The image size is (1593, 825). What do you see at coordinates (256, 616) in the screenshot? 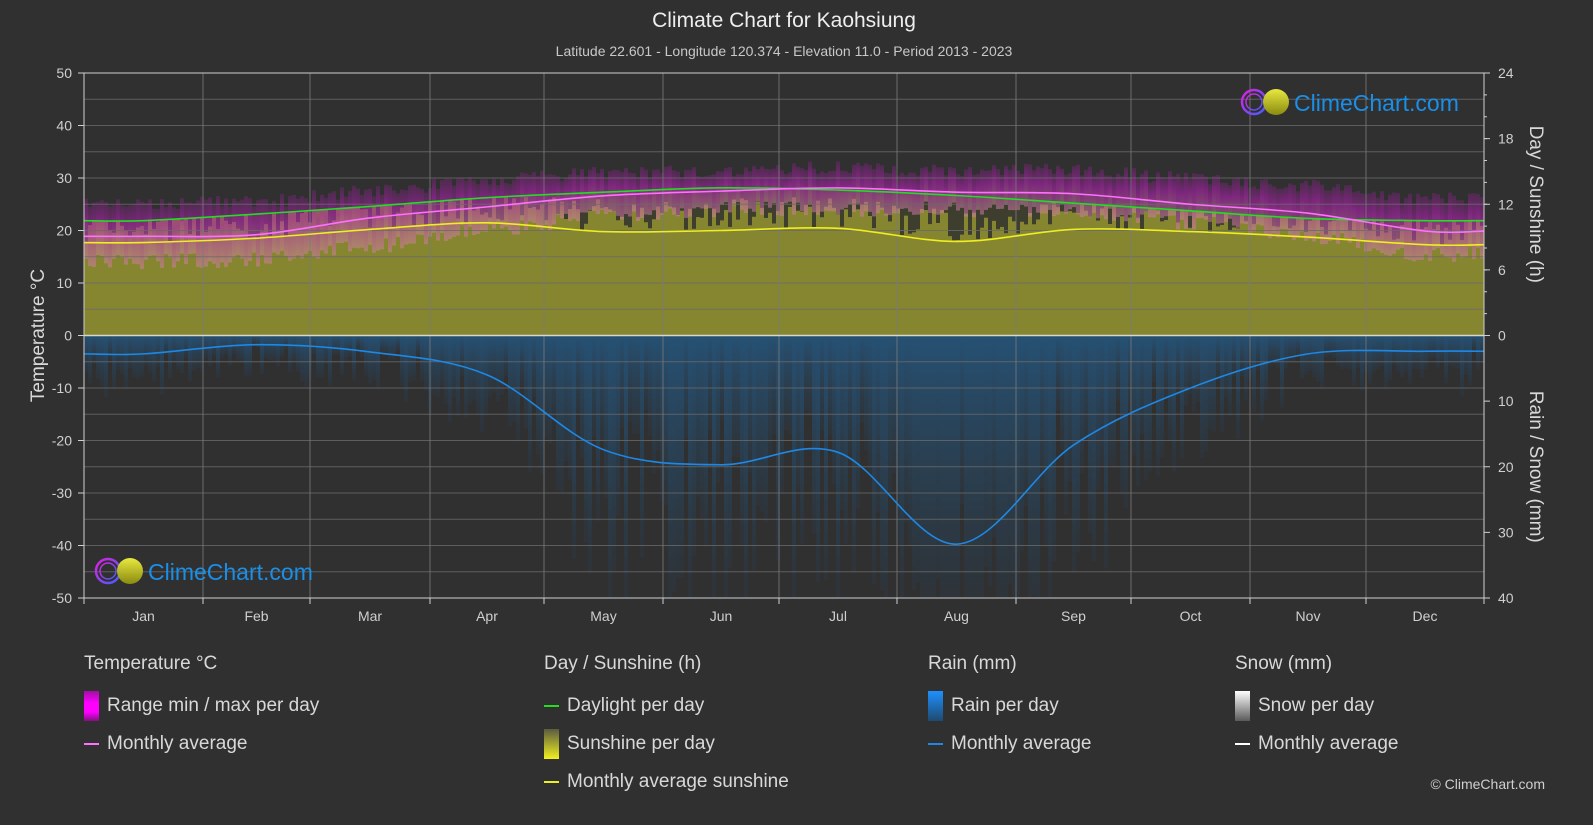
I see `month-label: Feb` at bounding box center [256, 616].